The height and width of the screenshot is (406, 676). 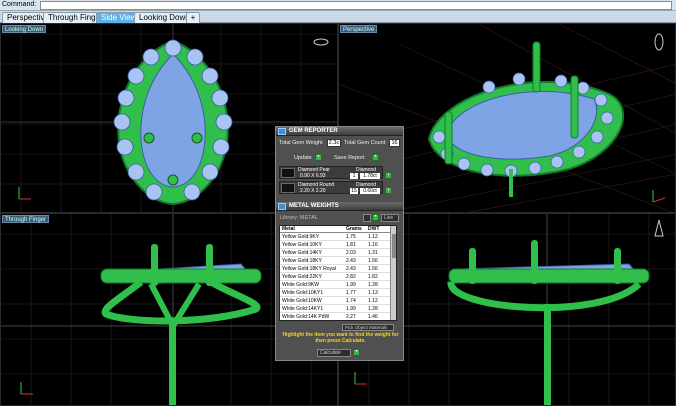 What do you see at coordinates (370, 176) in the screenshot?
I see `gem-weight: 1.78ct` at bounding box center [370, 176].